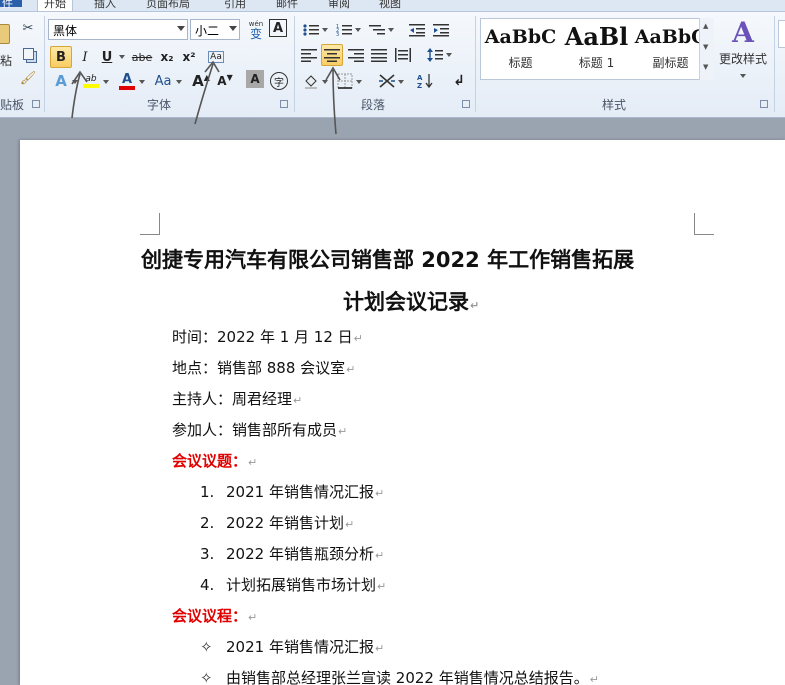 This screenshot has width=785, height=685. I want to click on paste-label: 粘, so click(6, 61).